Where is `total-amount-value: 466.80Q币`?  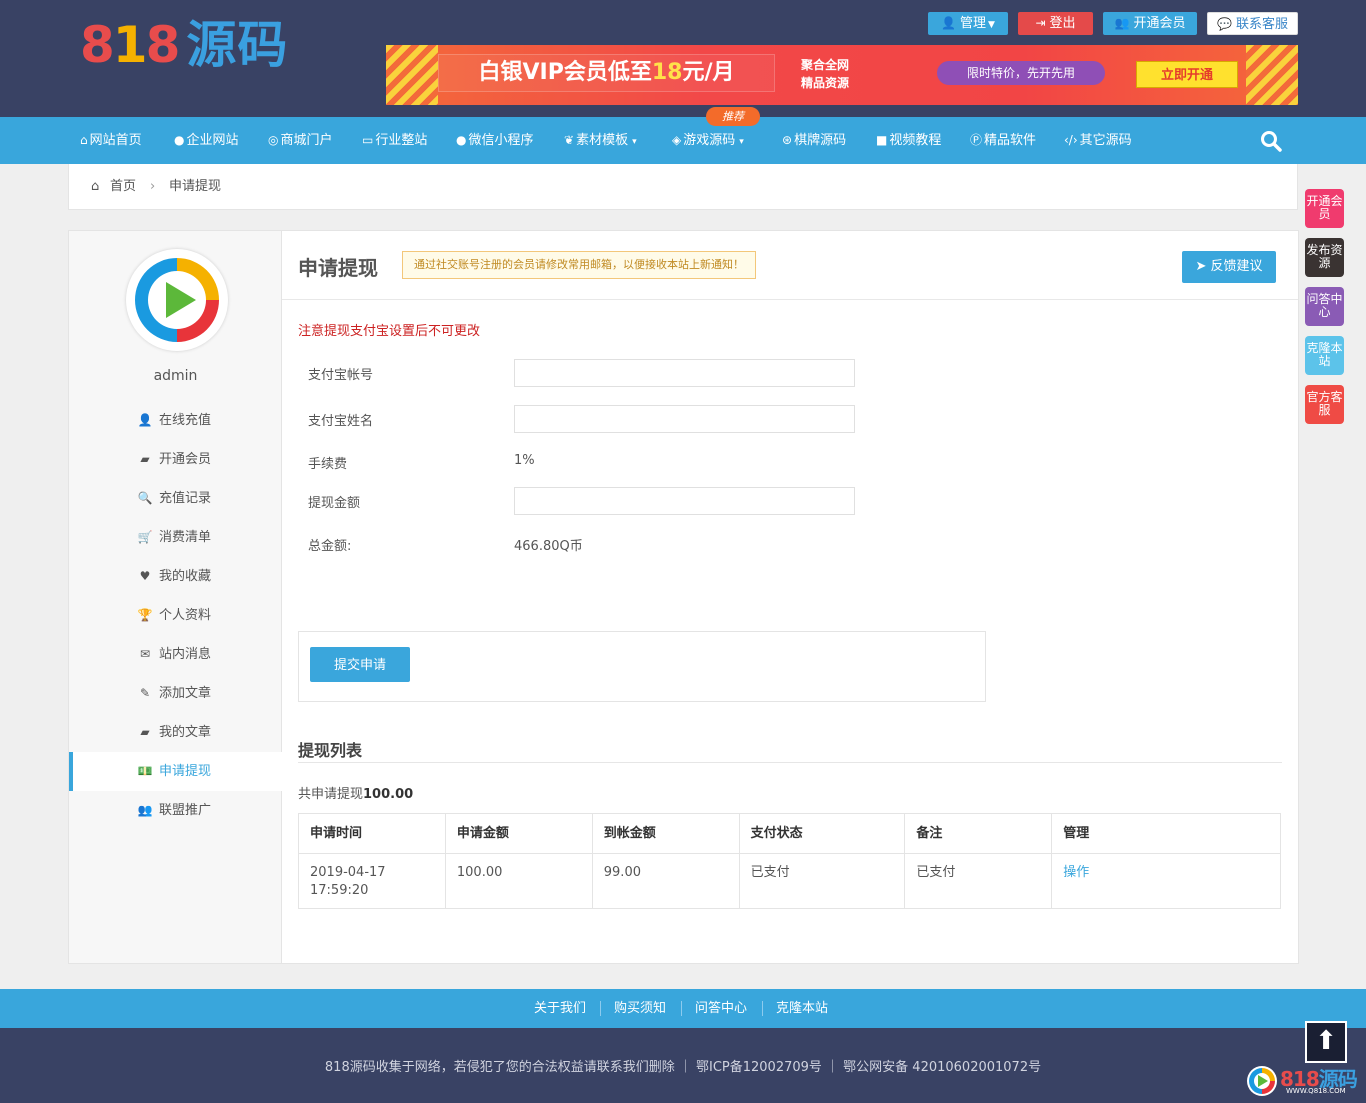 total-amount-value: 466.80Q币 is located at coordinates (548, 546).